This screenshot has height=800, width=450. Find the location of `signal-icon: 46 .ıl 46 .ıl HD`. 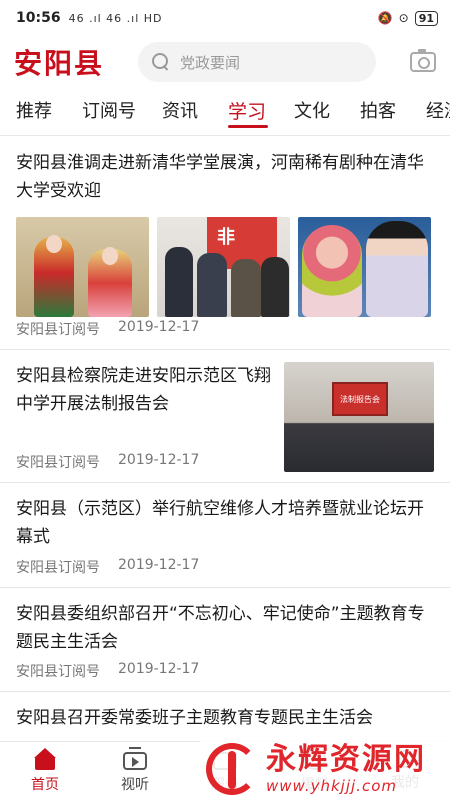

signal-icon: 46 .ıl 46 .ıl HD is located at coordinates (115, 18).